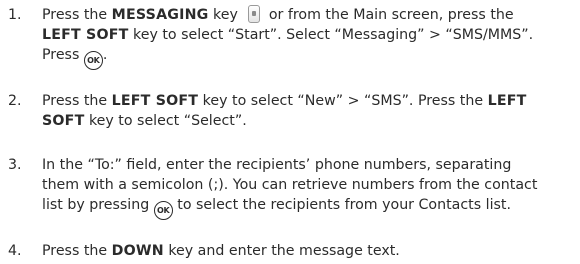  I want to click on messaging-key-icon, so click(254, 14).